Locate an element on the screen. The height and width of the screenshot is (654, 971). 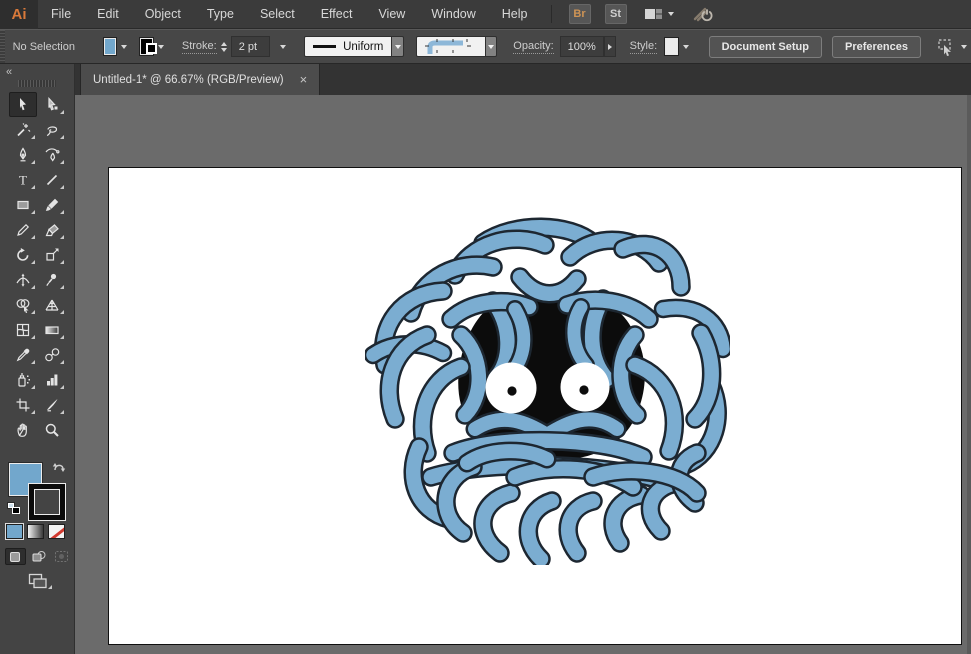
workspace-switcher is located at coordinates (659, 14).